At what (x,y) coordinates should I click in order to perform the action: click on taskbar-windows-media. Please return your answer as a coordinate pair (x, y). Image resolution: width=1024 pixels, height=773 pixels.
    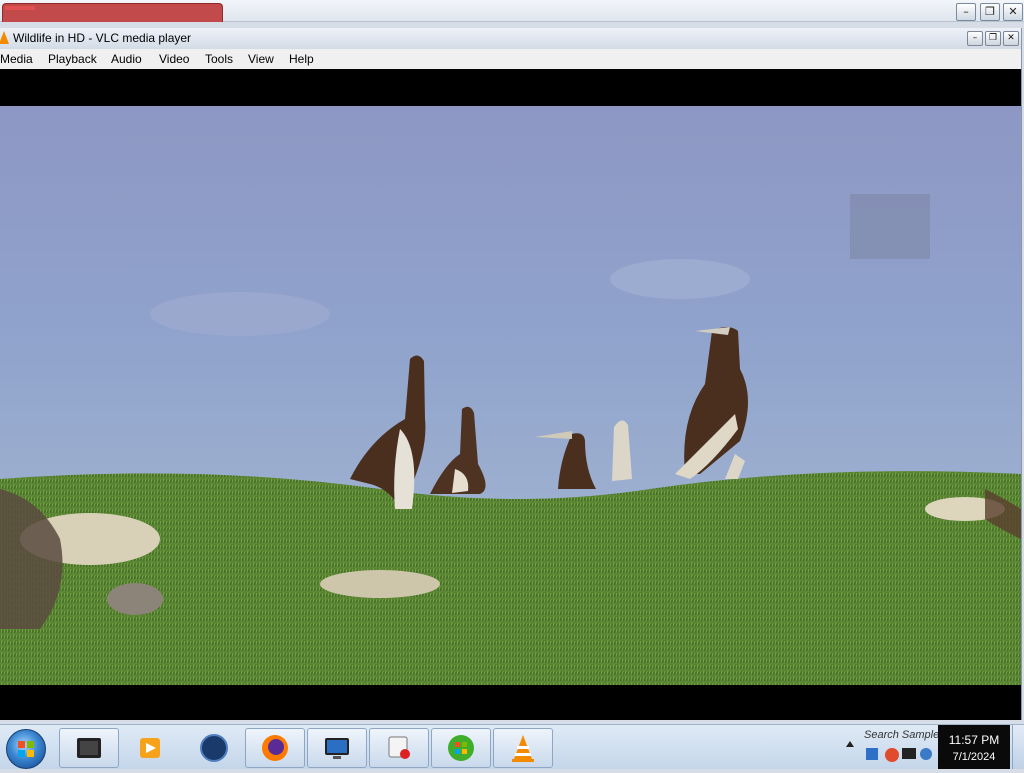
    Looking at the image, I should click on (461, 748).